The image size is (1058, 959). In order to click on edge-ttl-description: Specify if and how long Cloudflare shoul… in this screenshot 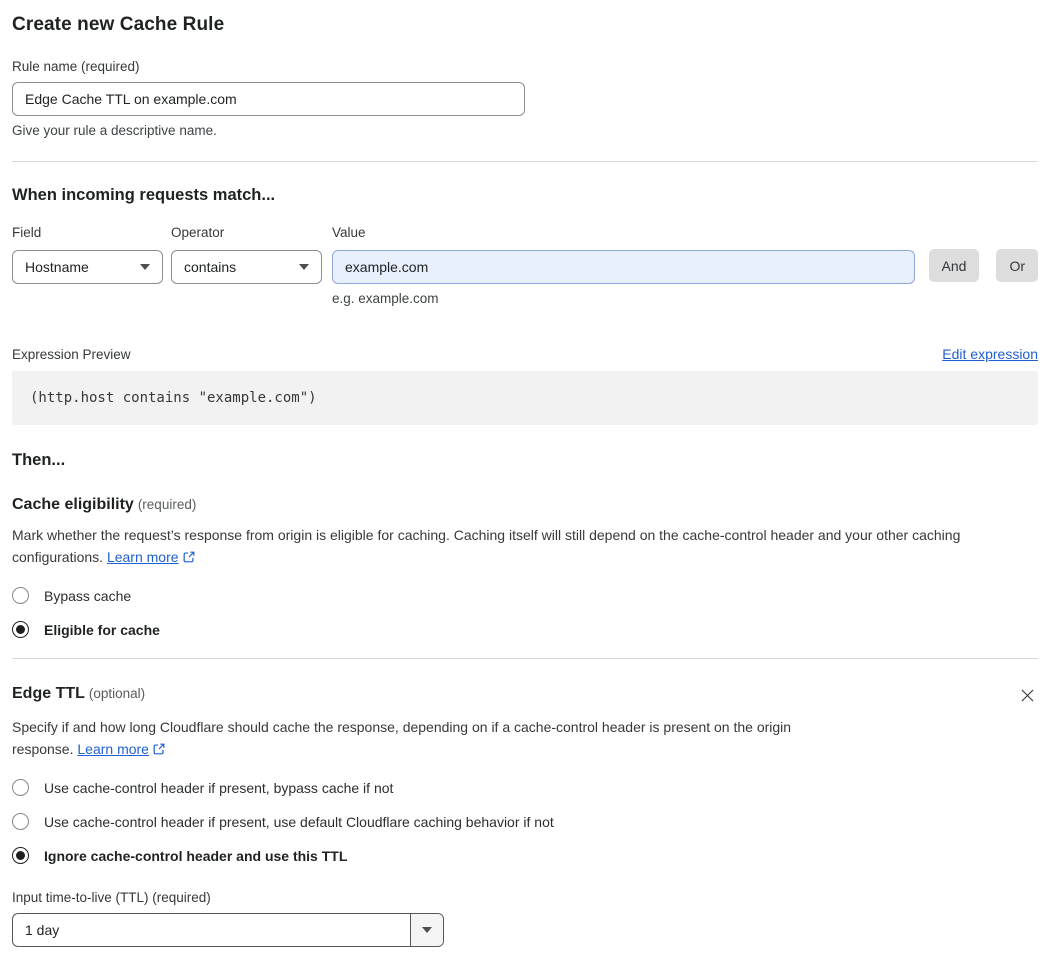, I will do `click(432, 739)`.